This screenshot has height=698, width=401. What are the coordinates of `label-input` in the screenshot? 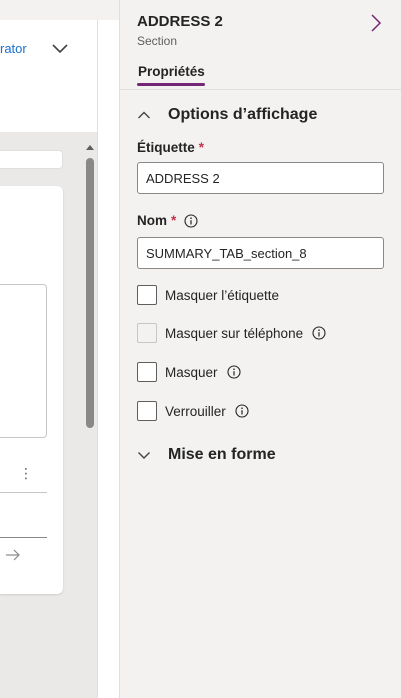 It's located at (260, 178).